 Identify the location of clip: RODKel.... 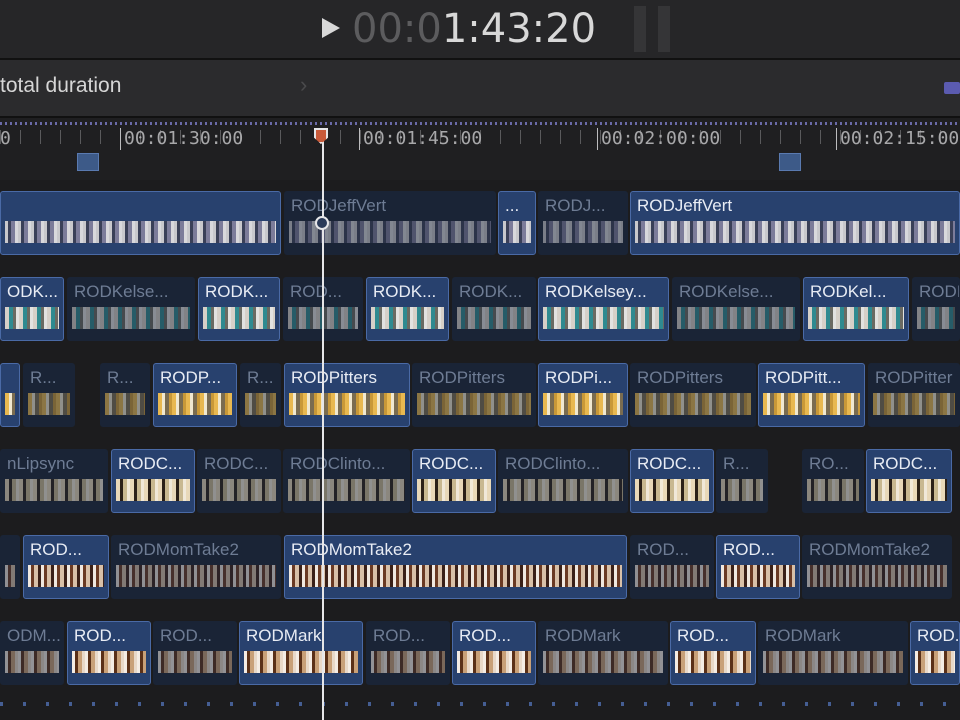
(856, 309).